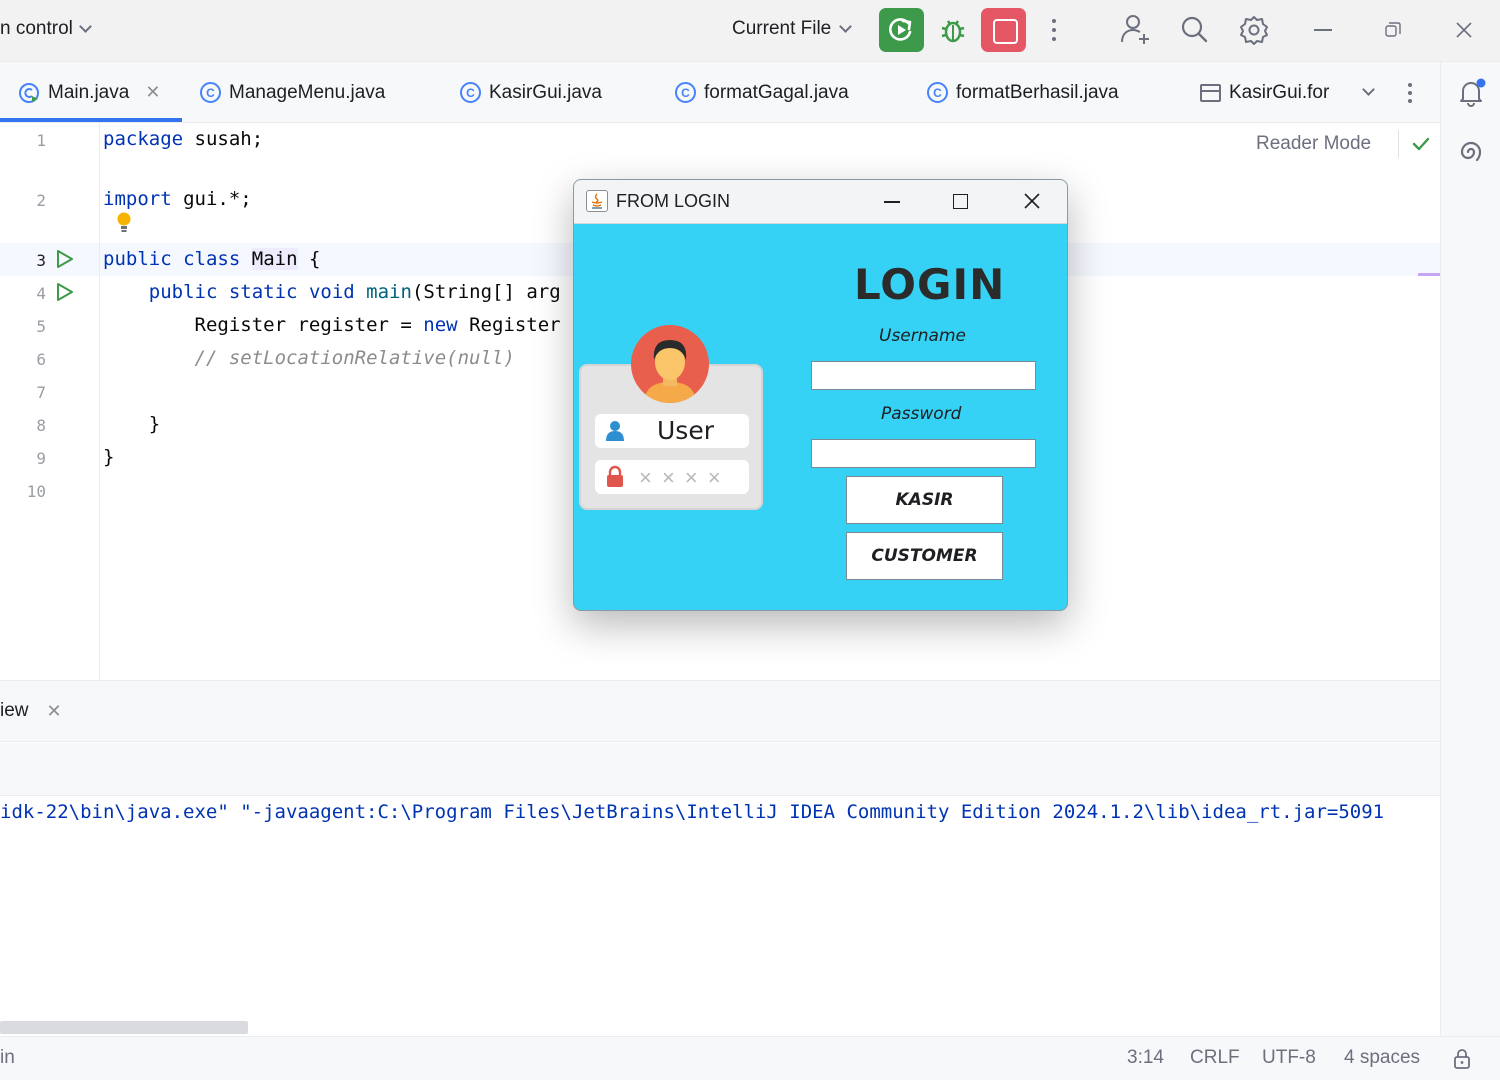  Describe the element at coordinates (960, 201) in the screenshot. I see `dialog-maximize-button` at that location.